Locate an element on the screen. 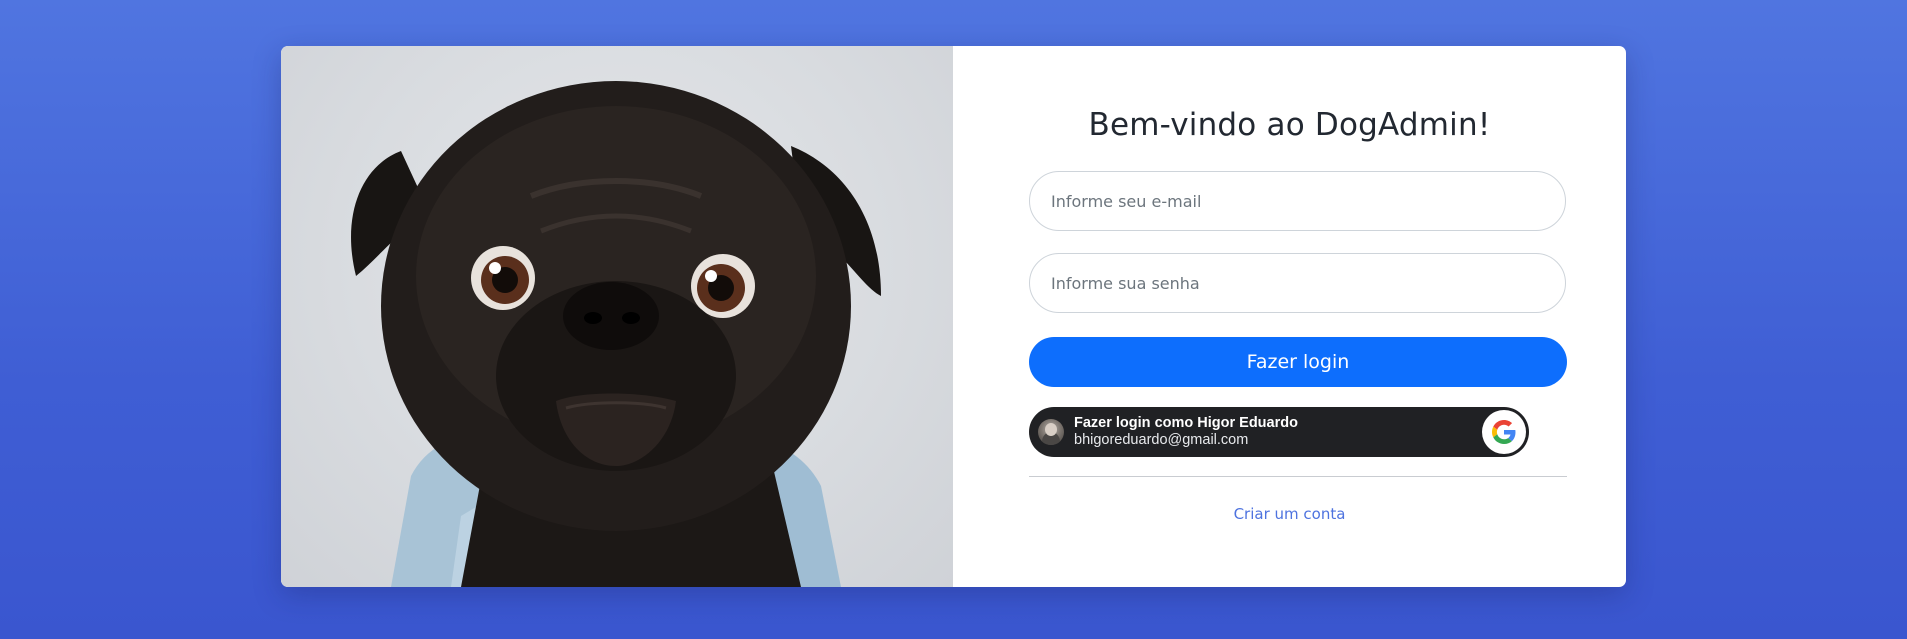 The image size is (1907, 639). page-title: Bem-vindo ao DogAdmin! is located at coordinates (1289, 125).